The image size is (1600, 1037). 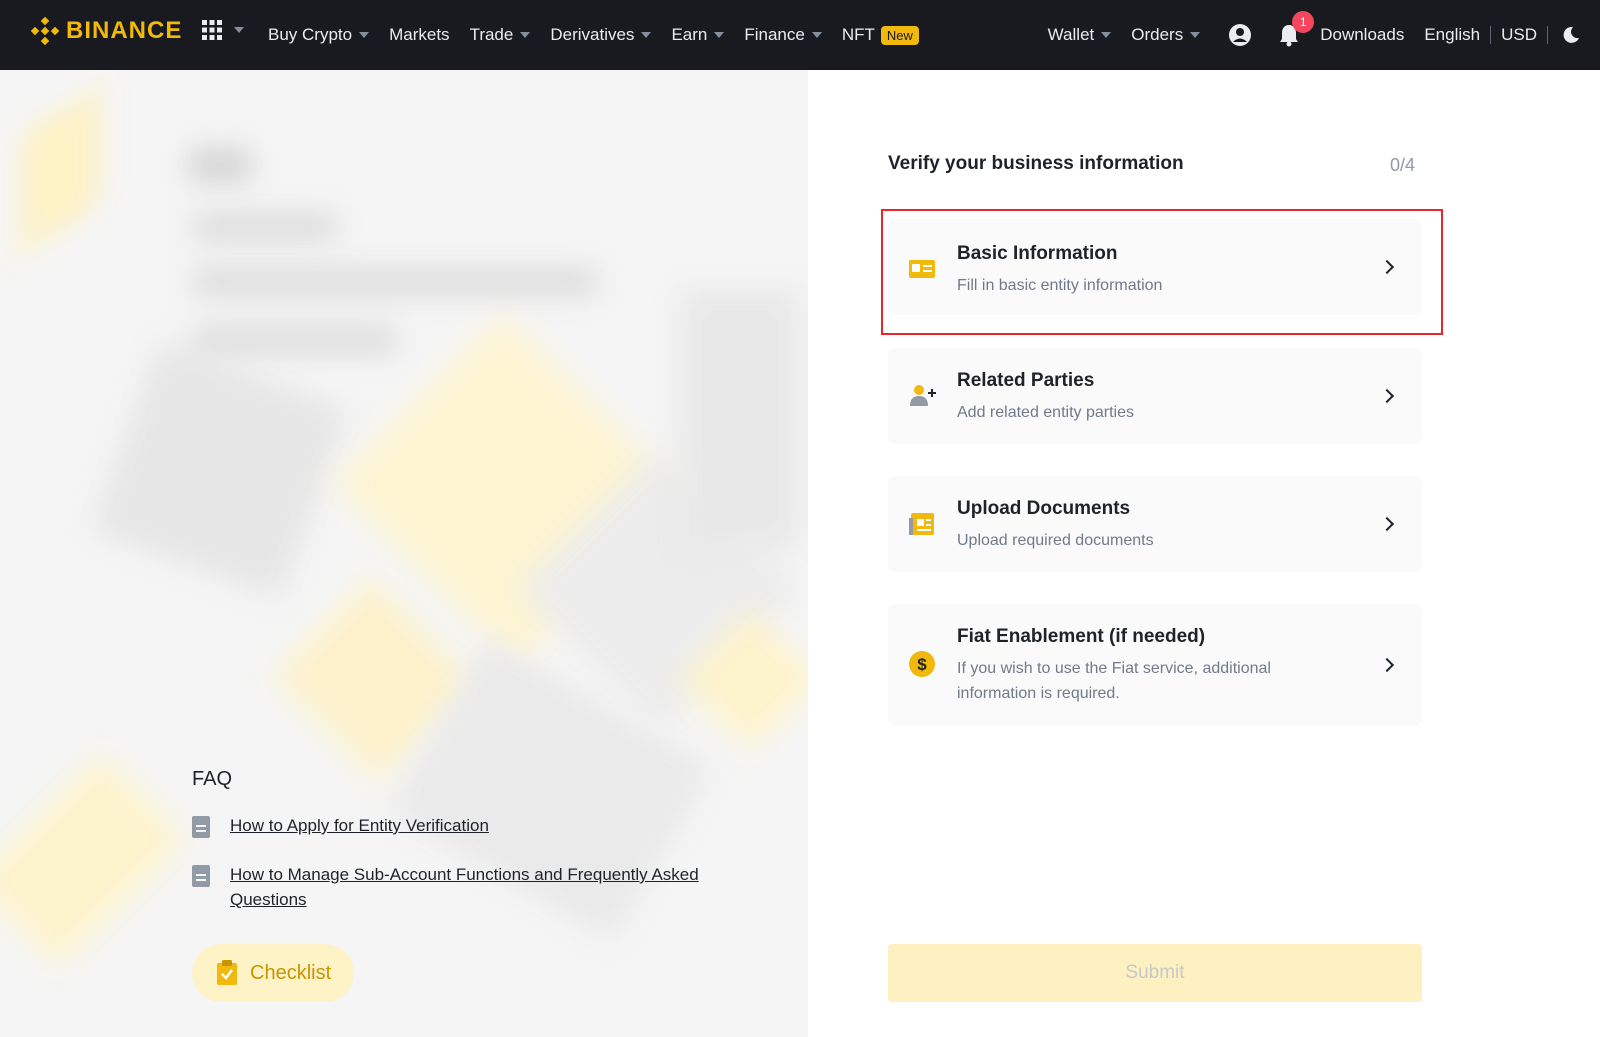 I want to click on binance-logo: BINANCE, so click(x=106, y=31).